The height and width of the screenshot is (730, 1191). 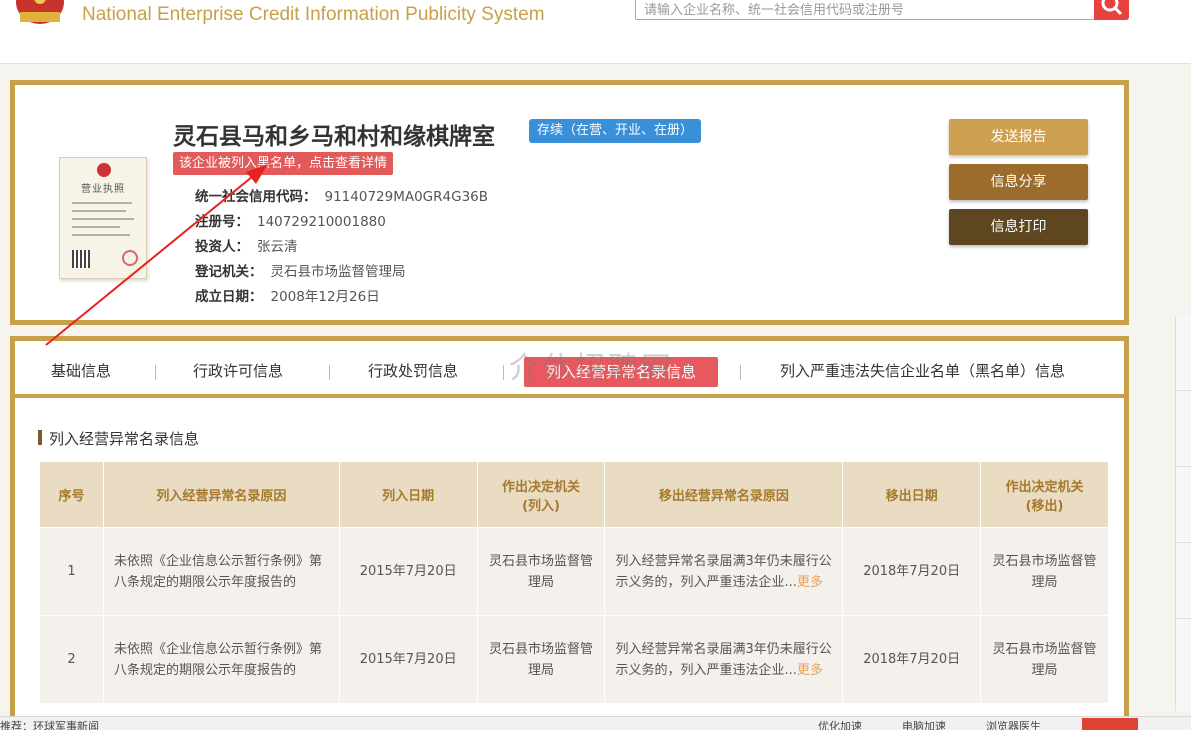 I want to click on license-title: 营业执照, so click(x=103, y=189).